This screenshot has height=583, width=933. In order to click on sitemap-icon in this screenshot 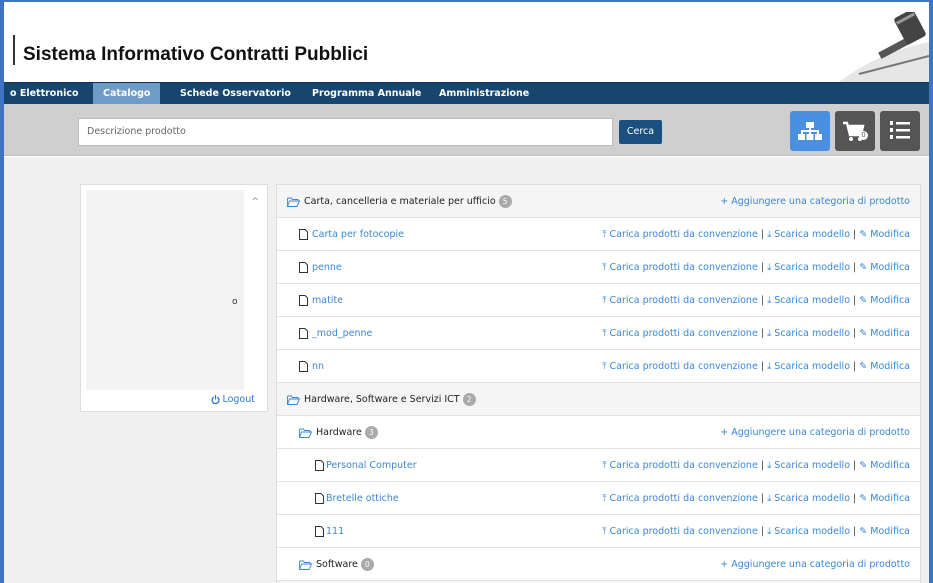, I will do `click(810, 131)`.